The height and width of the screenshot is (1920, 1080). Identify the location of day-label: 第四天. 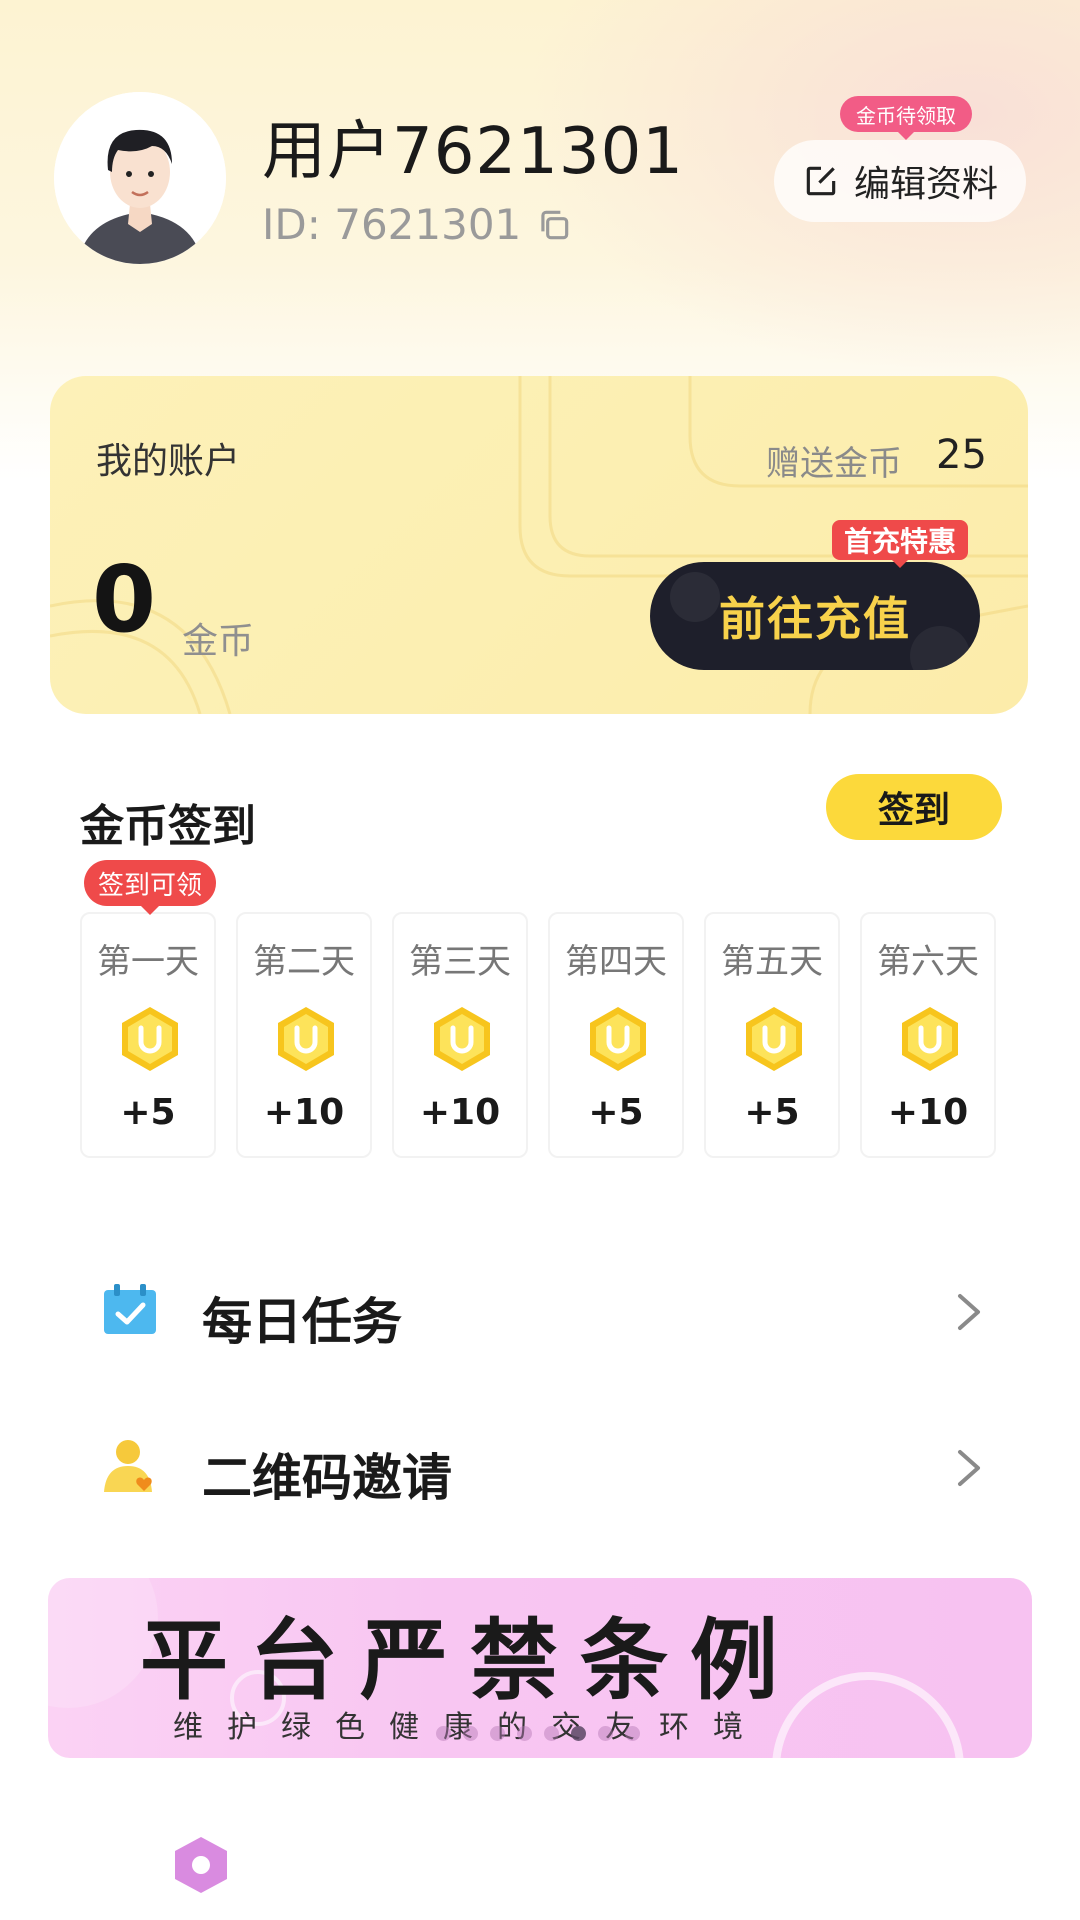
(616, 962).